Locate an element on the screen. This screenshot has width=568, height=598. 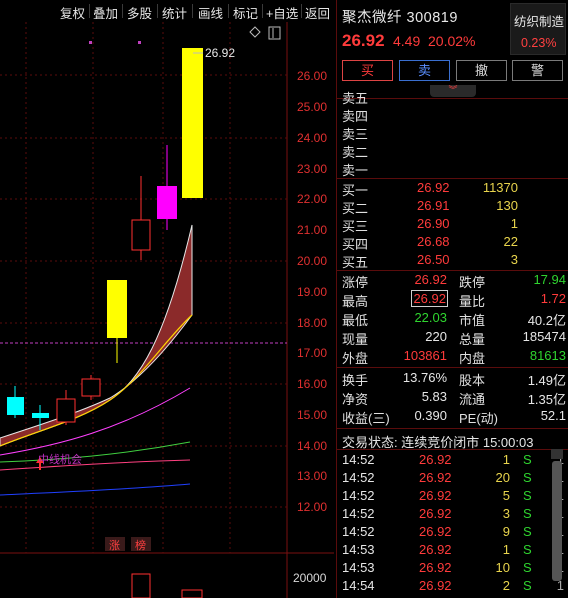
limit-up-badge: 涨 is located at coordinates (114, 545).